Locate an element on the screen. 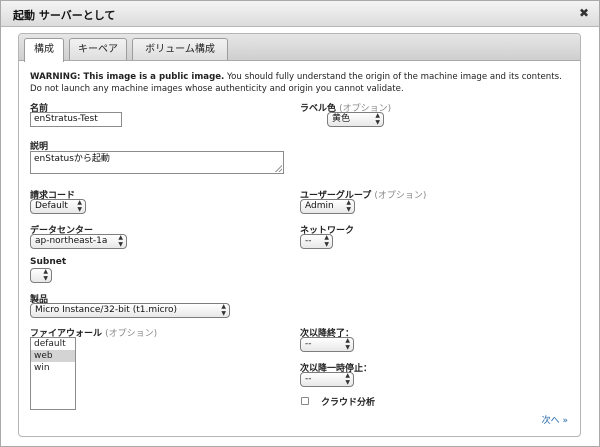  dialog-title: 起動 サーバーとして is located at coordinates (64, 15).